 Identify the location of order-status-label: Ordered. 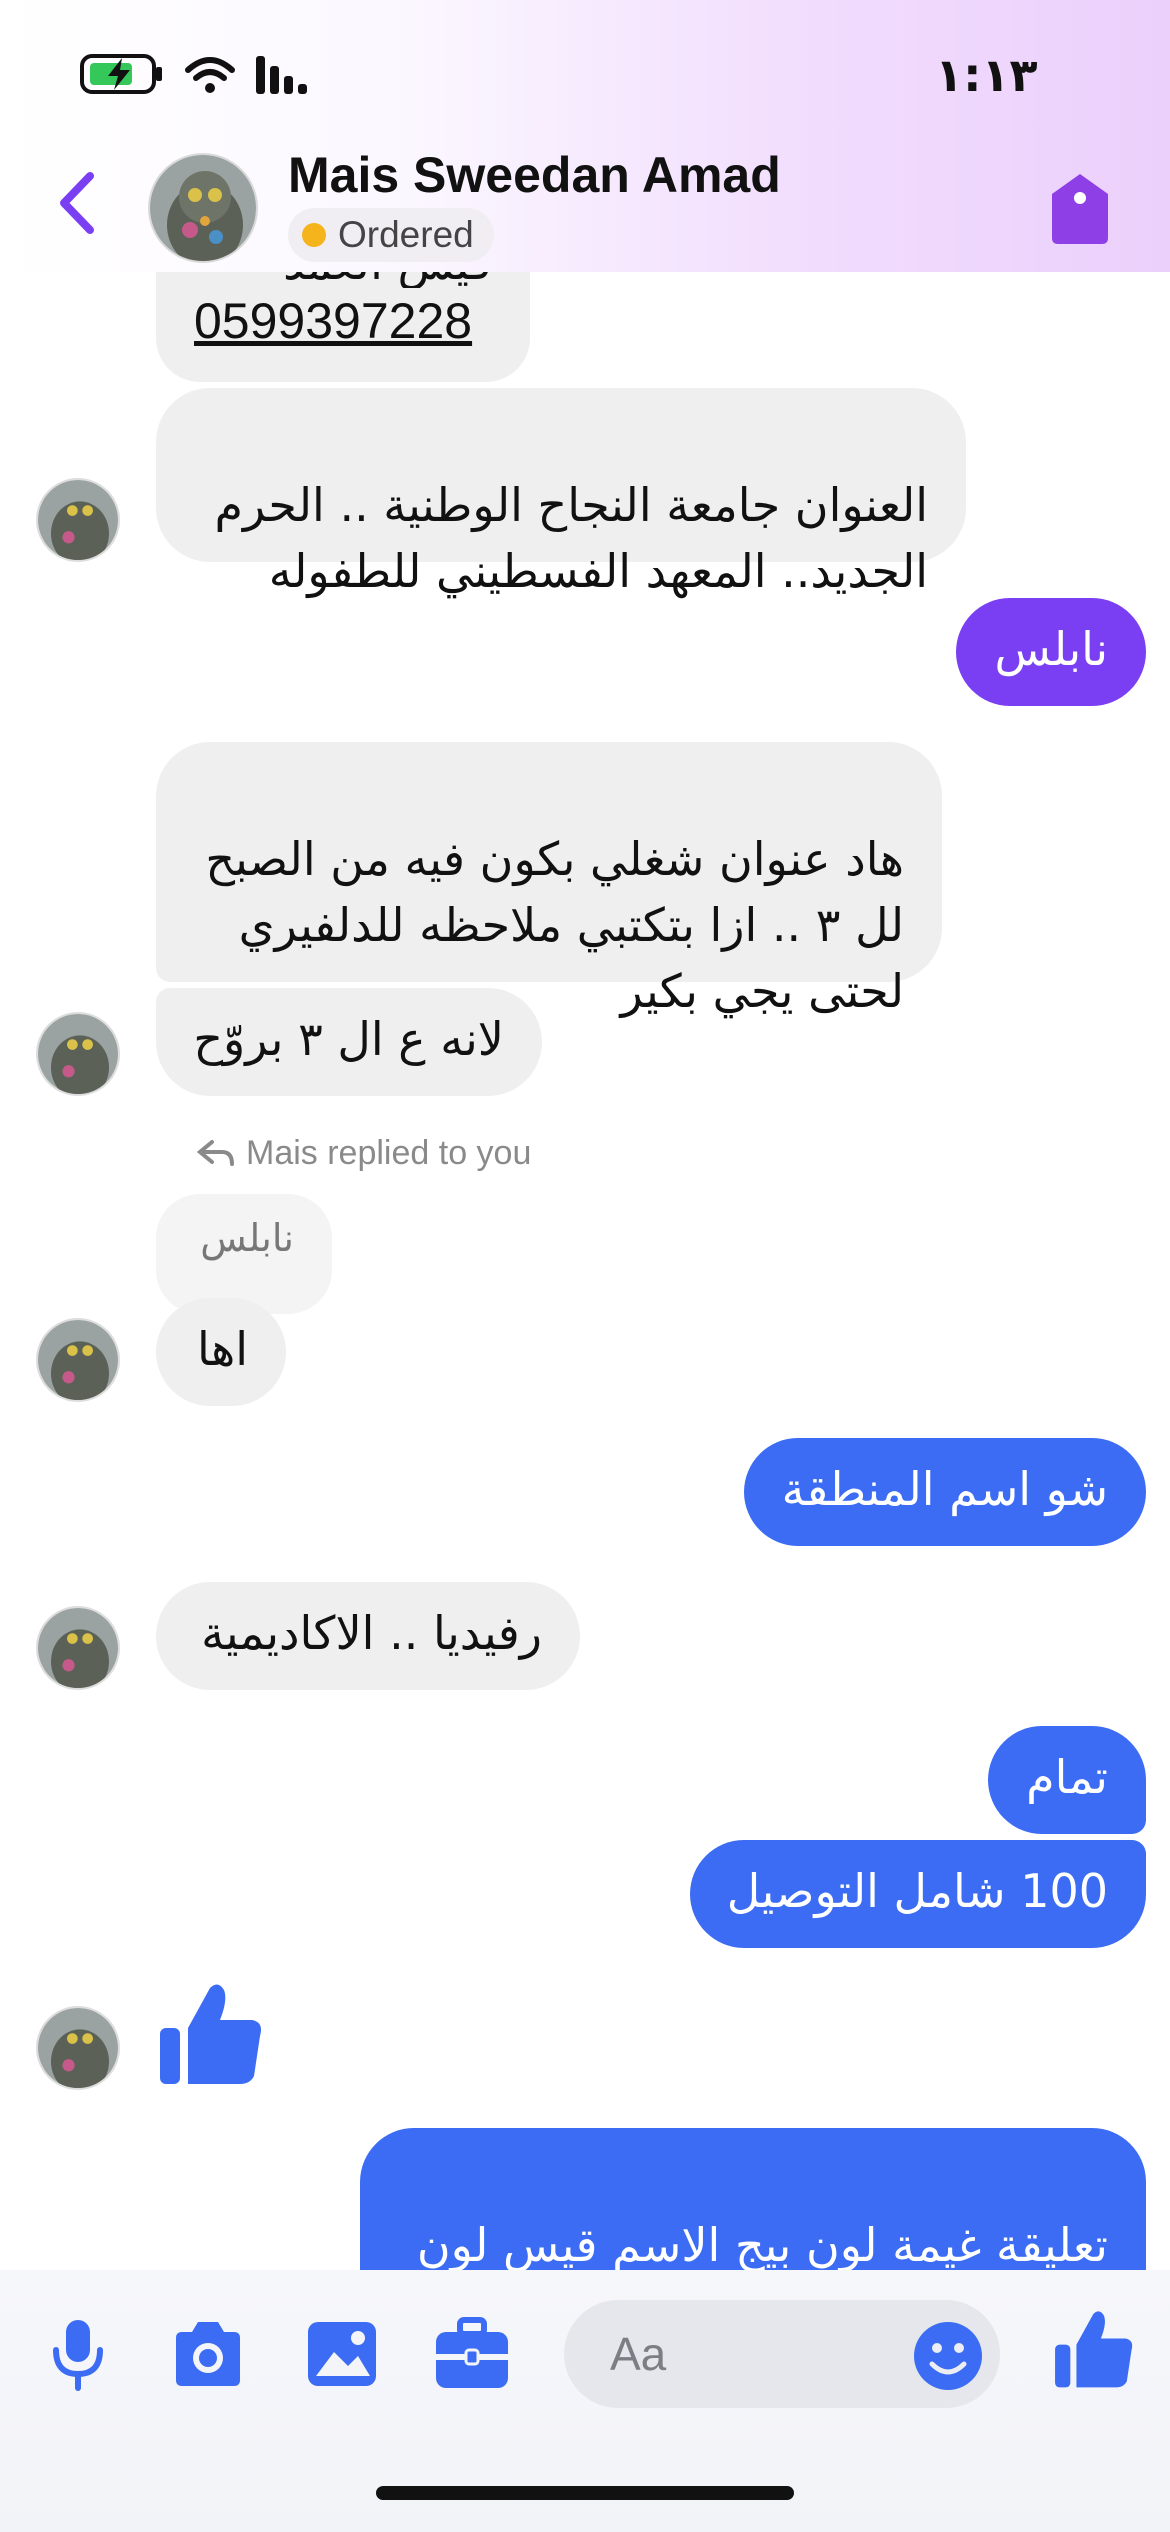
(406, 234).